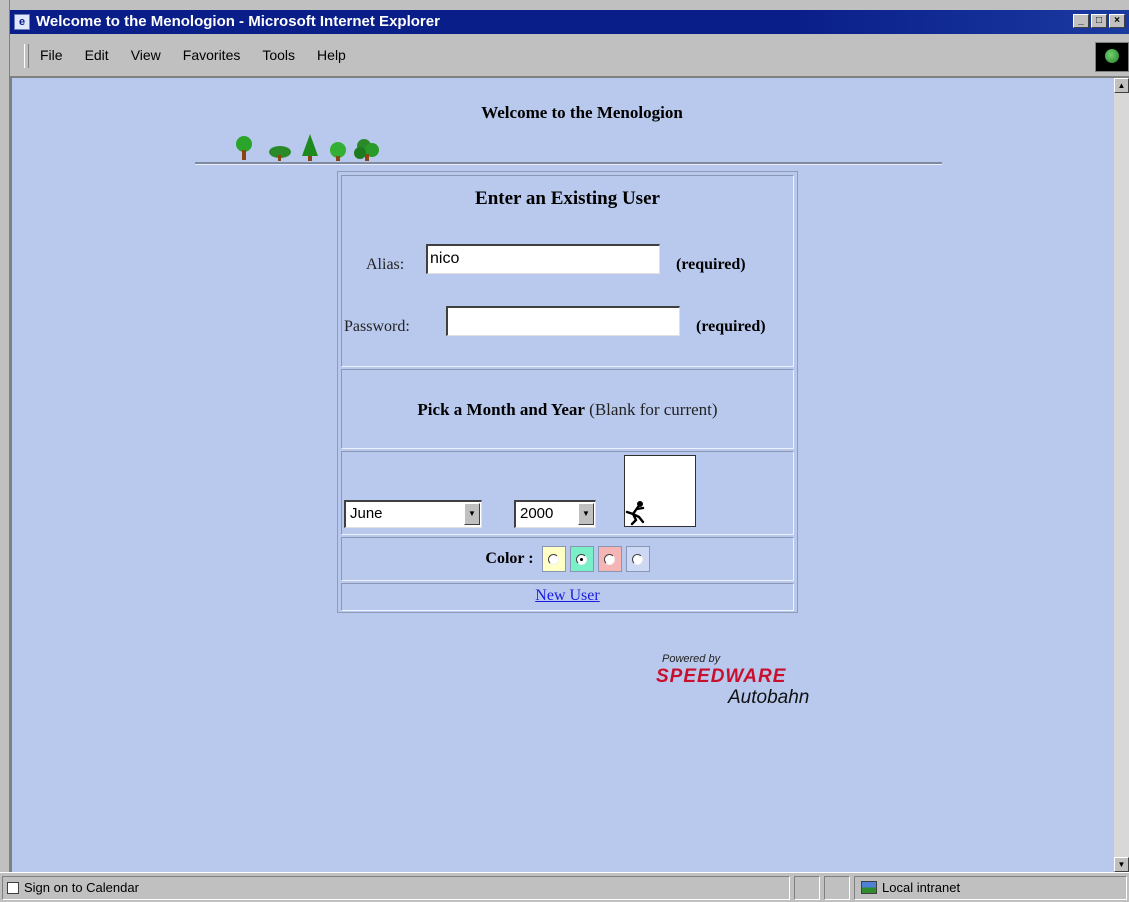  I want to click on windows-logo-throbber-icon, so click(1112, 57).